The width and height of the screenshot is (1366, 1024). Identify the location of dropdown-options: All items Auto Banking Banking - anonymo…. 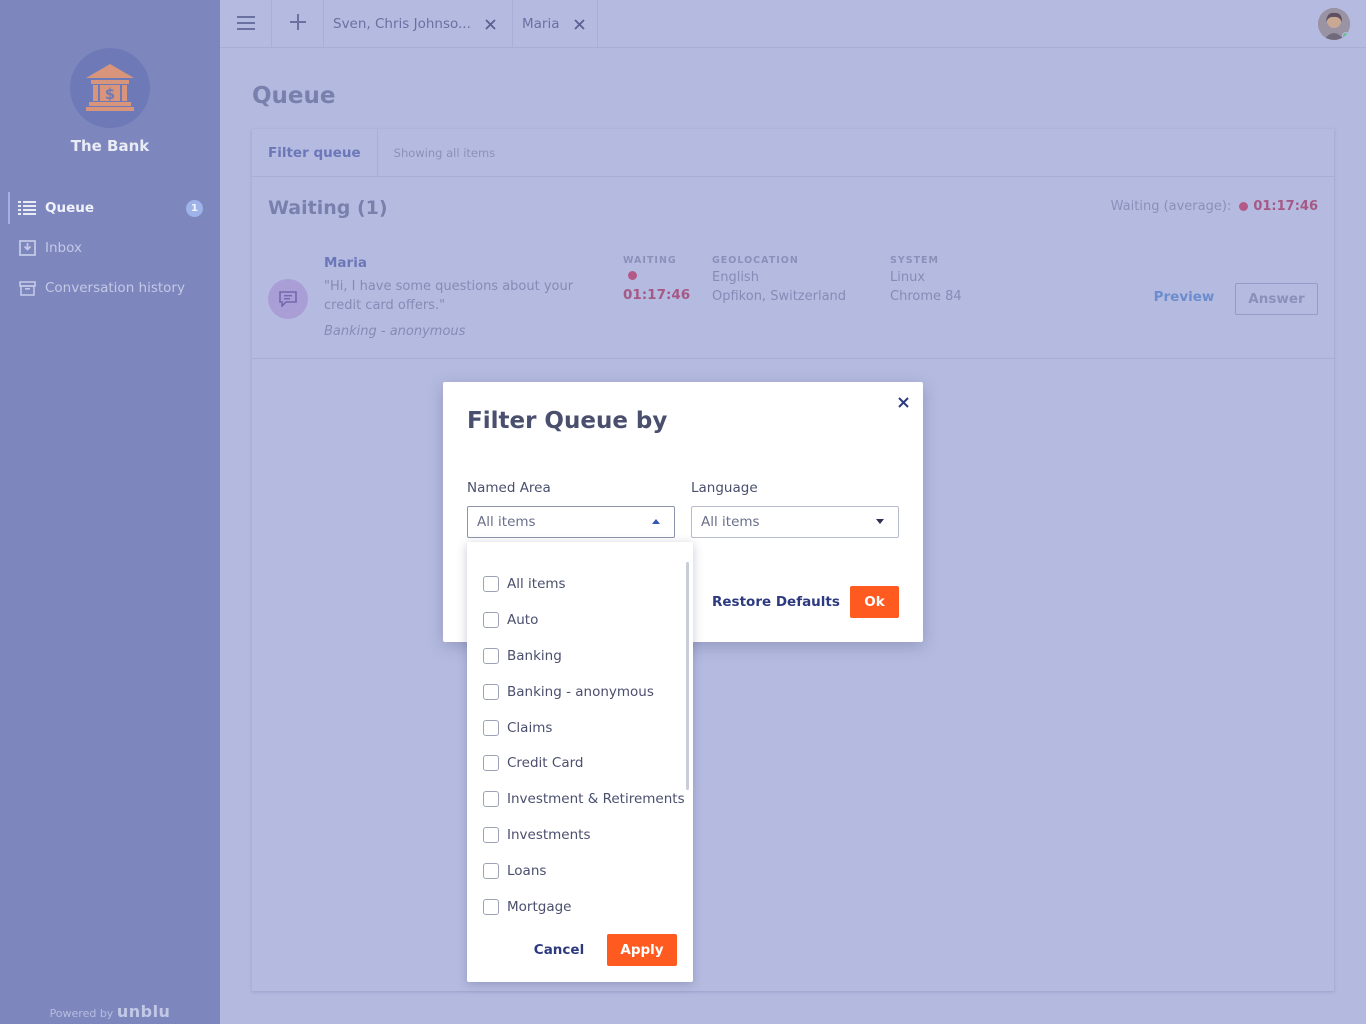
(578, 745).